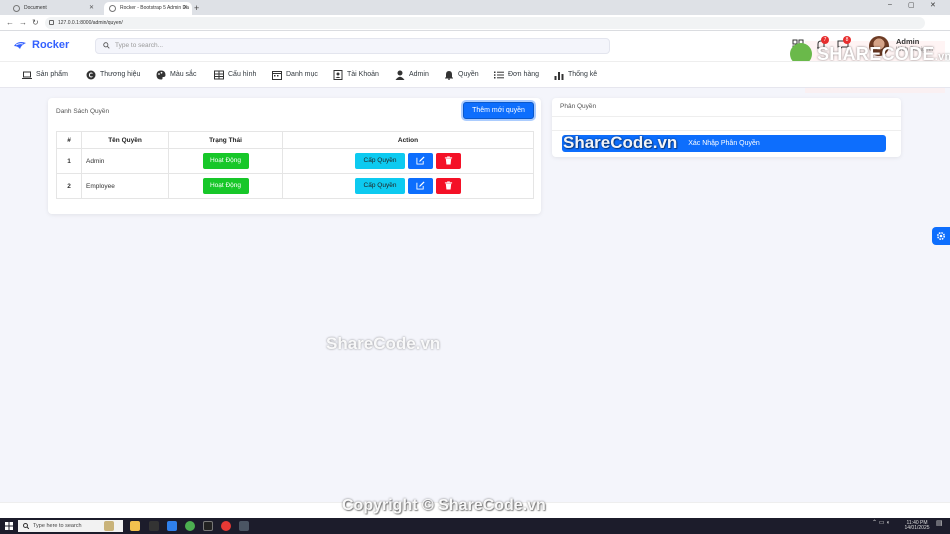  What do you see at coordinates (468, 74) in the screenshot?
I see `menu-label: Quyền` at bounding box center [468, 74].